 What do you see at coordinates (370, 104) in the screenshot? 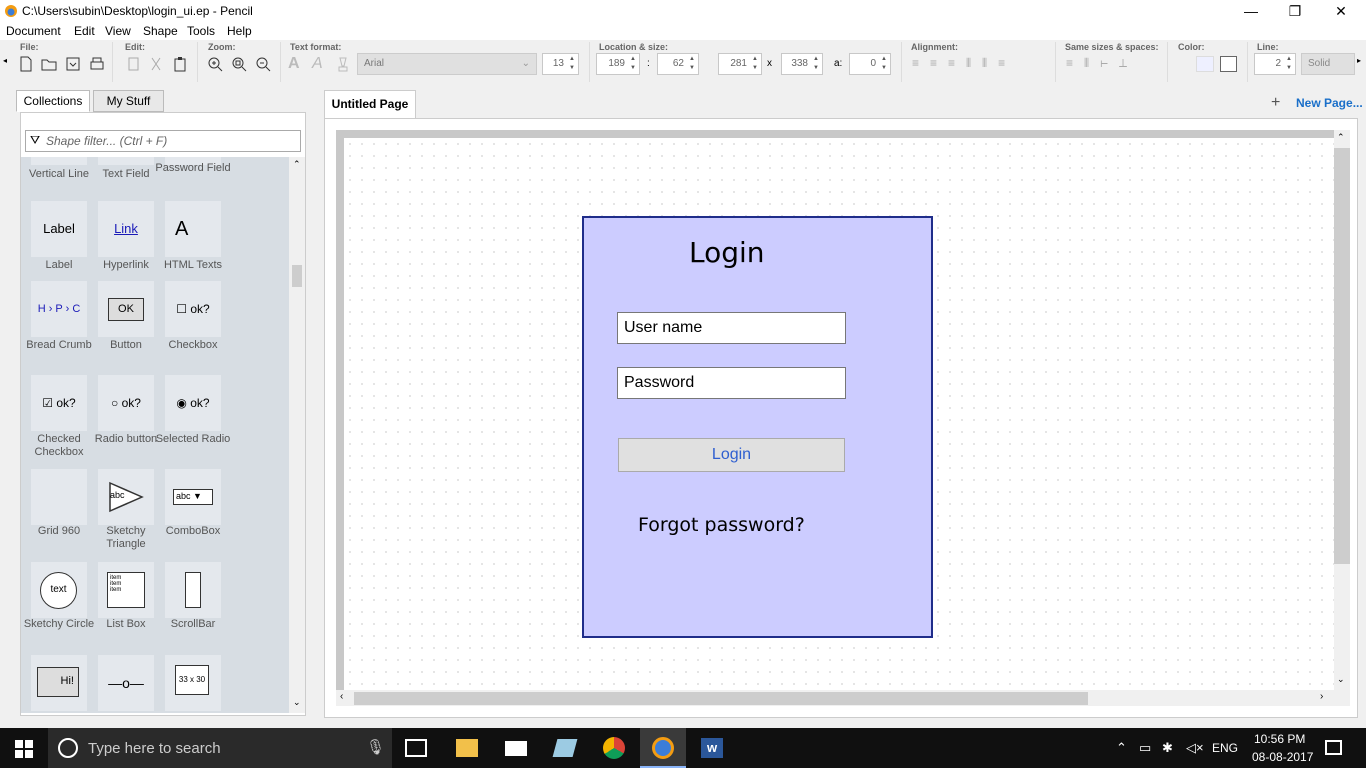
I see `tab-untitled-page: Untitled Page` at bounding box center [370, 104].